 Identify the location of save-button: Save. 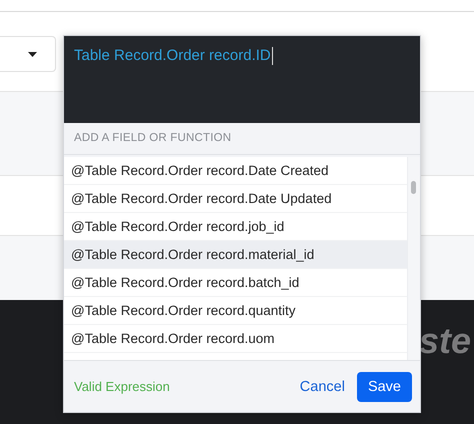
(384, 387).